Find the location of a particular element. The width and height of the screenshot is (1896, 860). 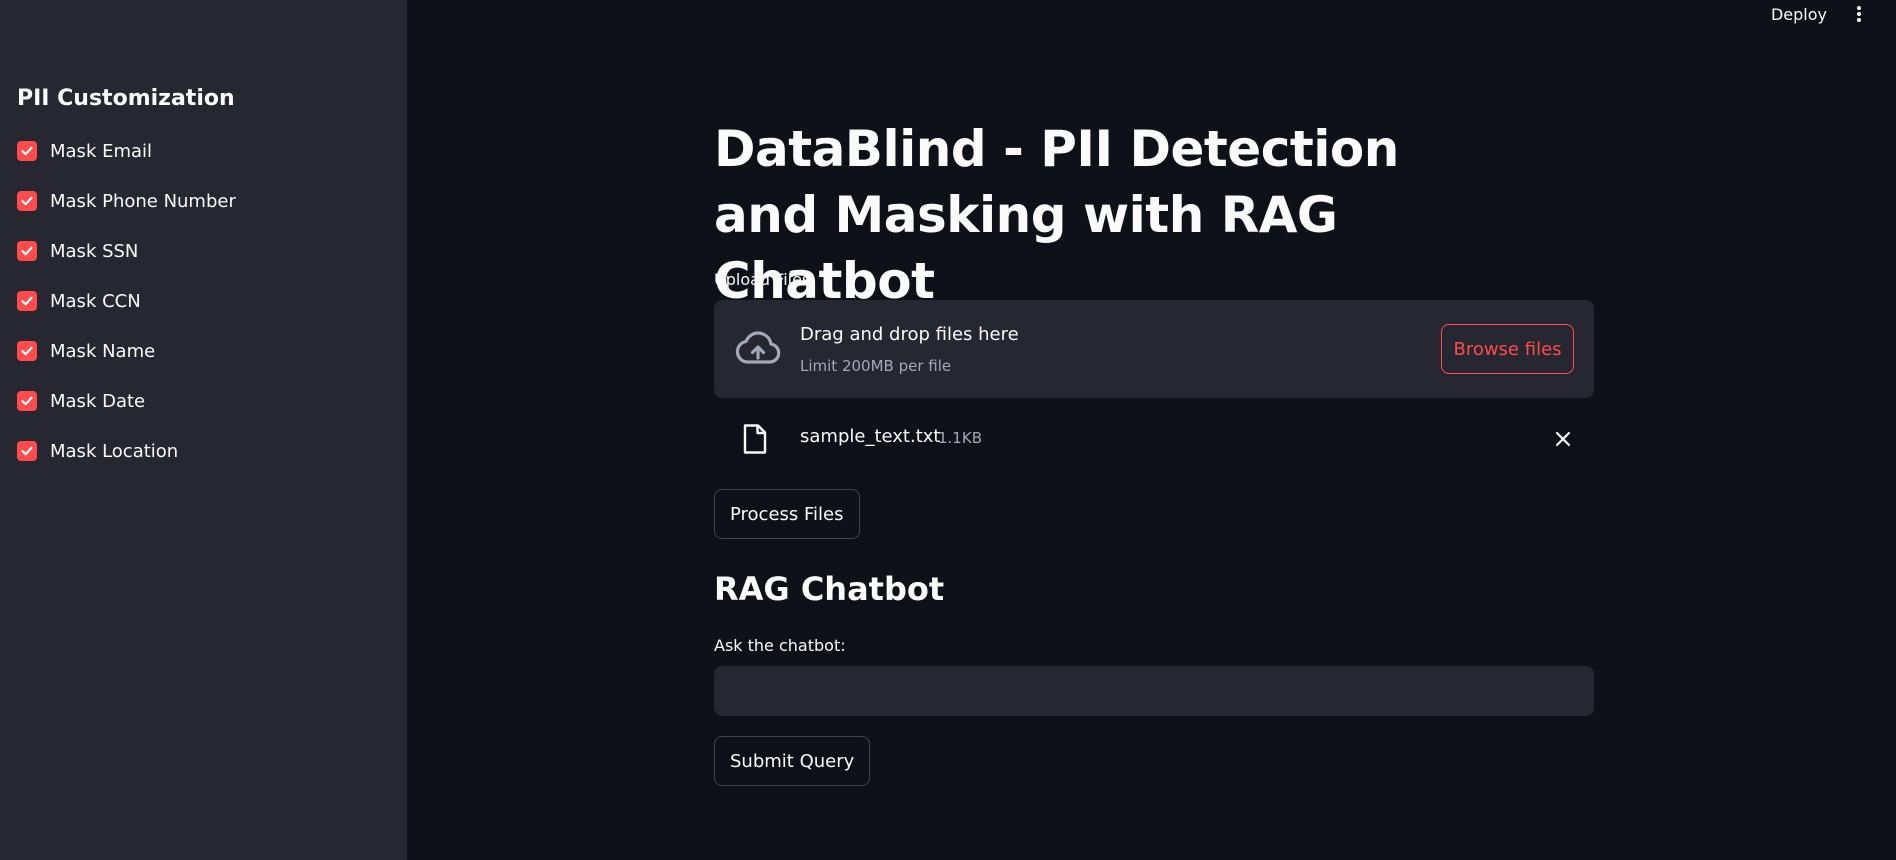

cloud-upload-icon is located at coordinates (758, 349).